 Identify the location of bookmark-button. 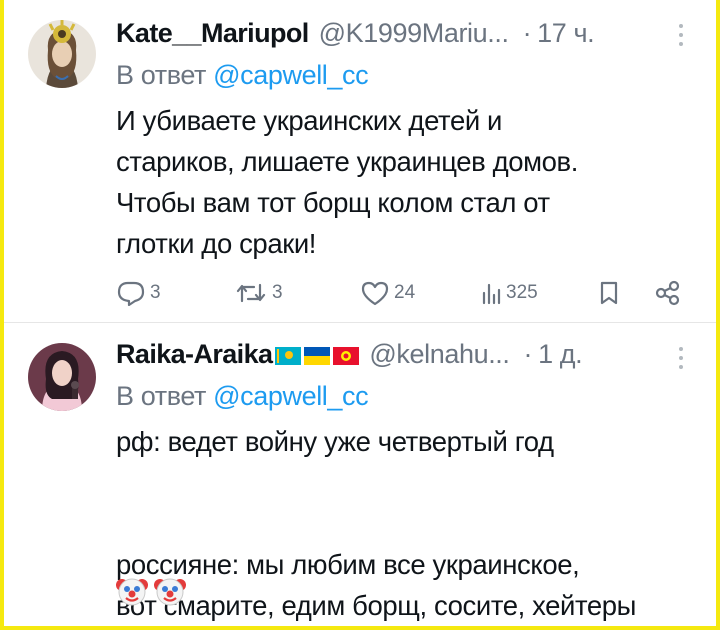
(609, 293).